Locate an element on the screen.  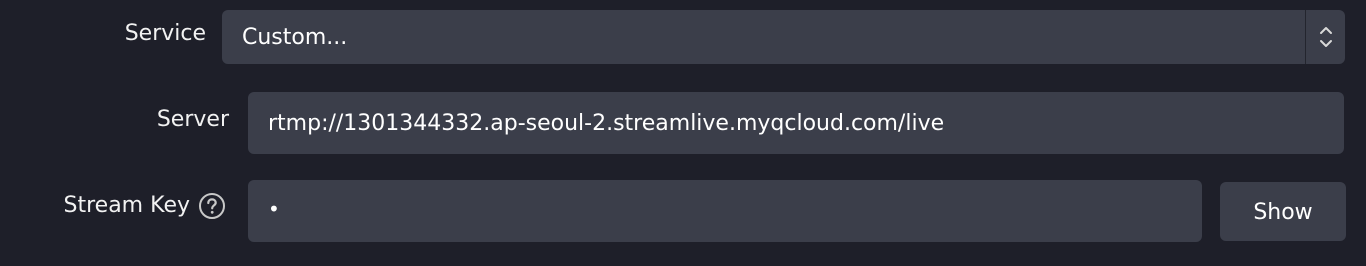
server-label: Server is located at coordinates (192, 119).